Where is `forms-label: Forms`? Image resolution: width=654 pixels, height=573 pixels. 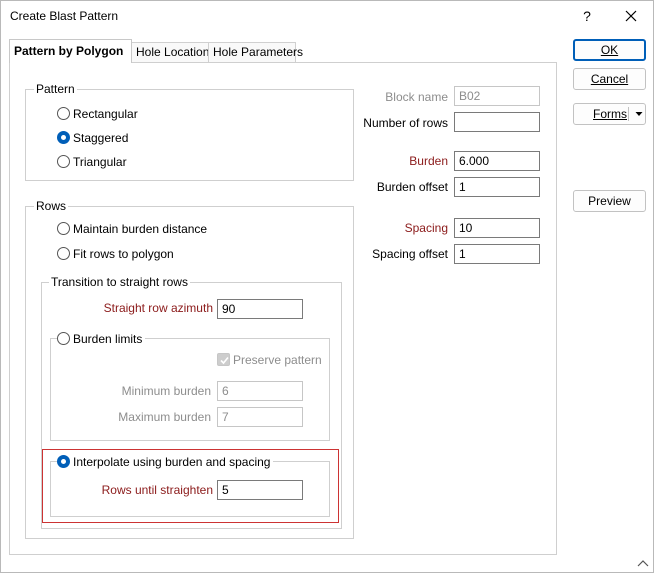 forms-label: Forms is located at coordinates (610, 114).